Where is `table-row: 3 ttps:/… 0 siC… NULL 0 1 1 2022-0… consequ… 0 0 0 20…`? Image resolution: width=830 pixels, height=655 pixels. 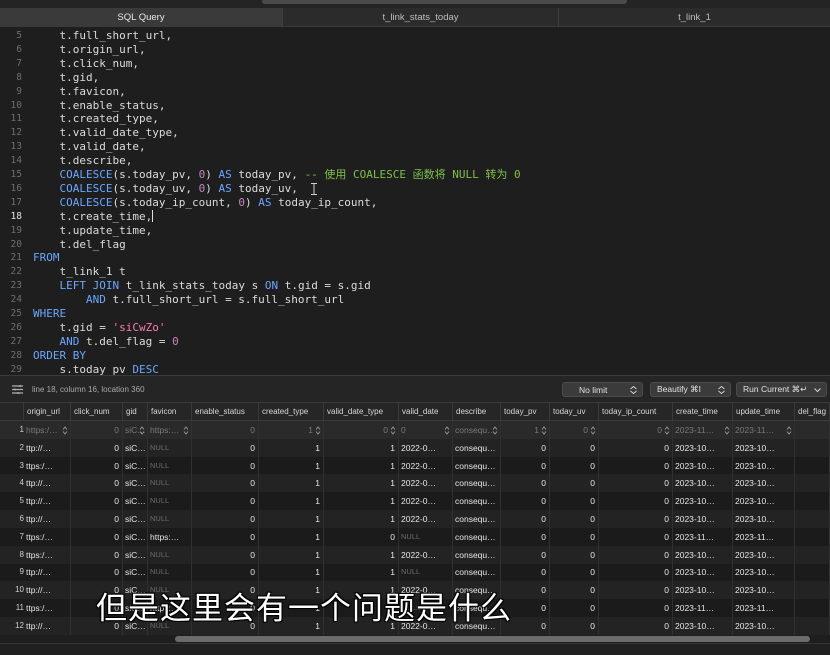 table-row: 3 ttps:/… 0 siC… NULL 0 1 1 2022-0… consequ… 0 0 0 20… is located at coordinates (415, 465).